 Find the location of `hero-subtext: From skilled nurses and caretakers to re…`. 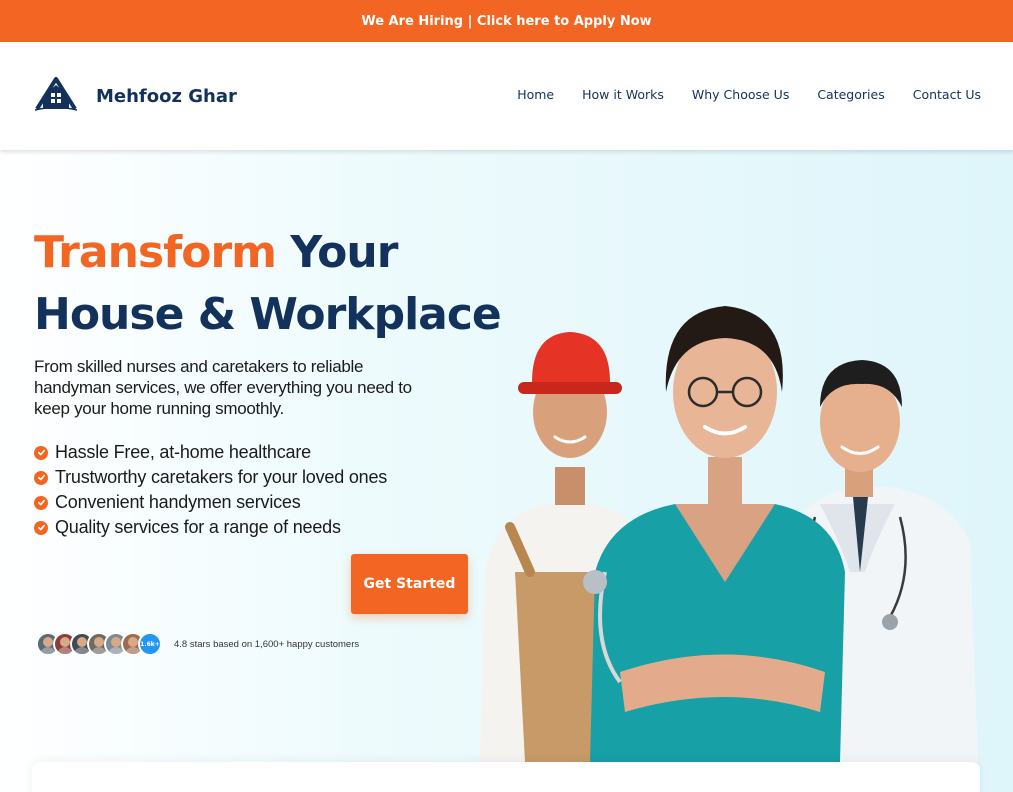

hero-subtext: From skilled nurses and caretakers to re… is located at coordinates (223, 387).